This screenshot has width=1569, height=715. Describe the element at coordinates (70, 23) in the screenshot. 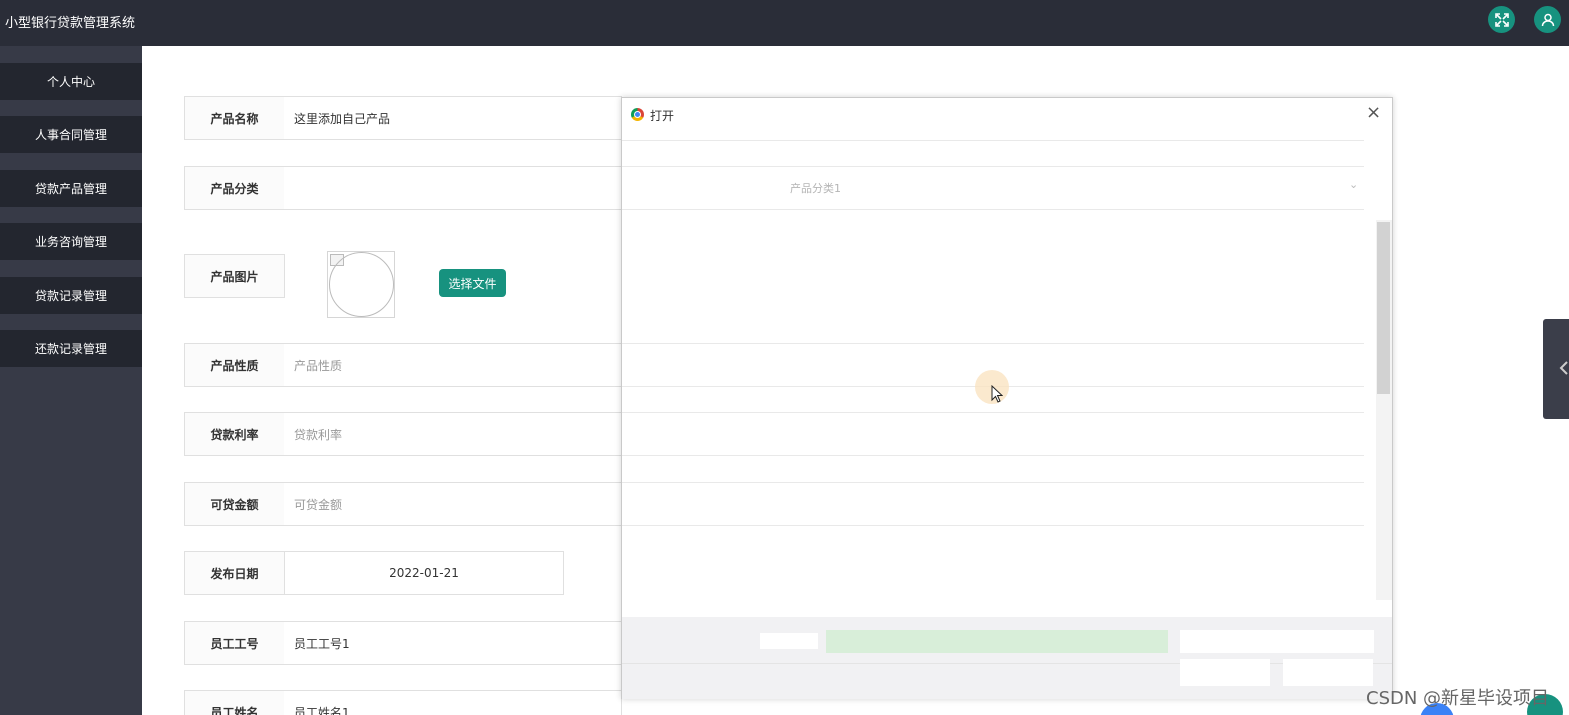

I see `app-title: 小型银行贷款管理系统` at that location.